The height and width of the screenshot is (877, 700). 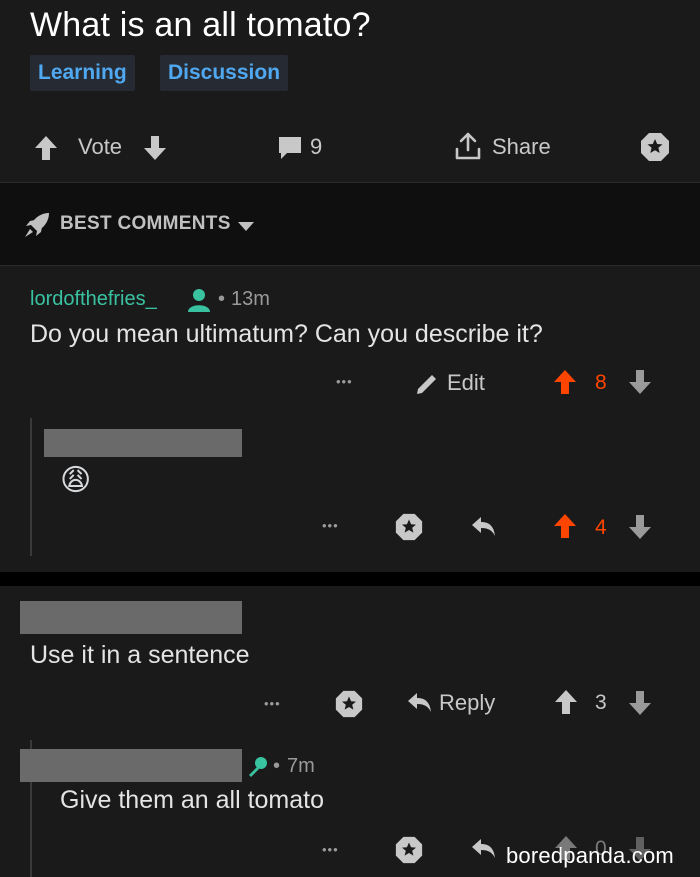 What do you see at coordinates (100, 146) in the screenshot?
I see `vote-label: Vote` at bounding box center [100, 146].